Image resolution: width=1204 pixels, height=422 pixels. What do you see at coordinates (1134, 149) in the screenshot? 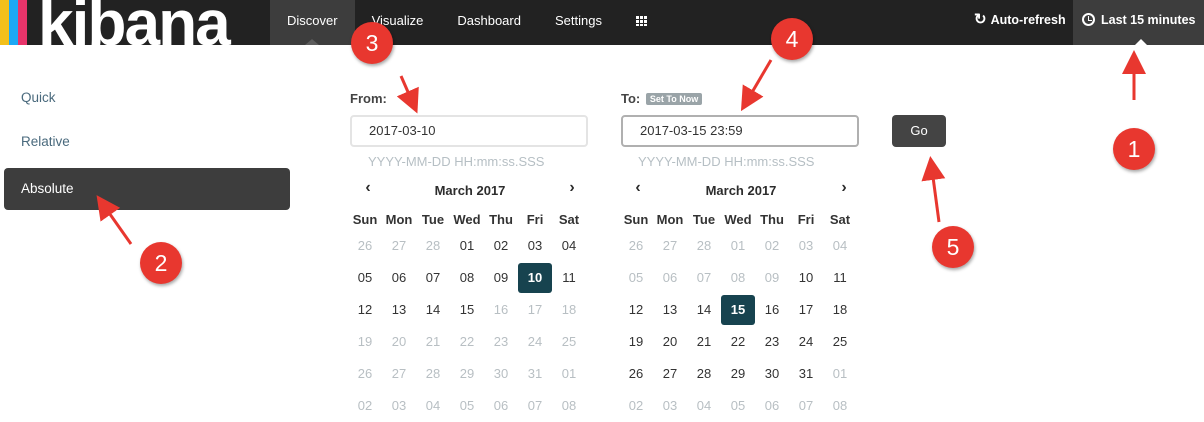
I see `annotation-badge-1: 1` at bounding box center [1134, 149].